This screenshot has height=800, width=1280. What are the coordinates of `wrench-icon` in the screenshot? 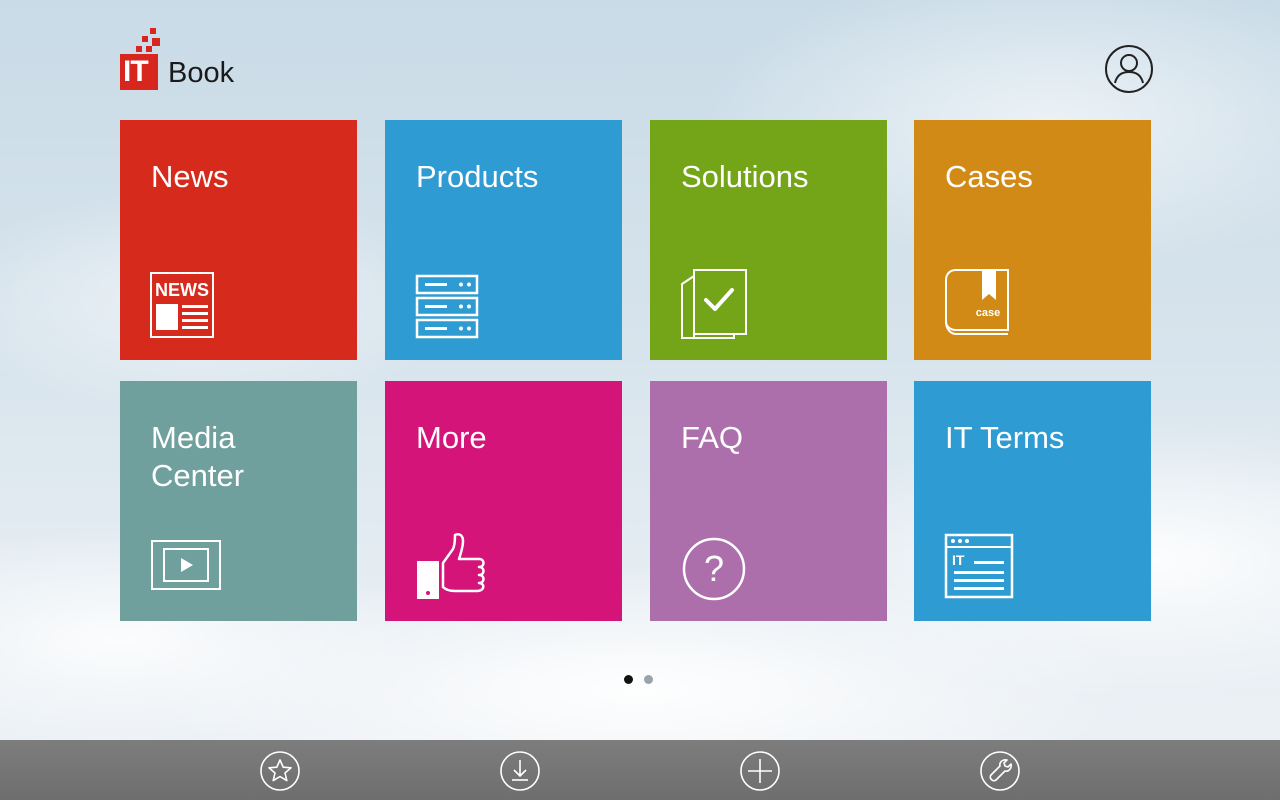 It's located at (1000, 771).